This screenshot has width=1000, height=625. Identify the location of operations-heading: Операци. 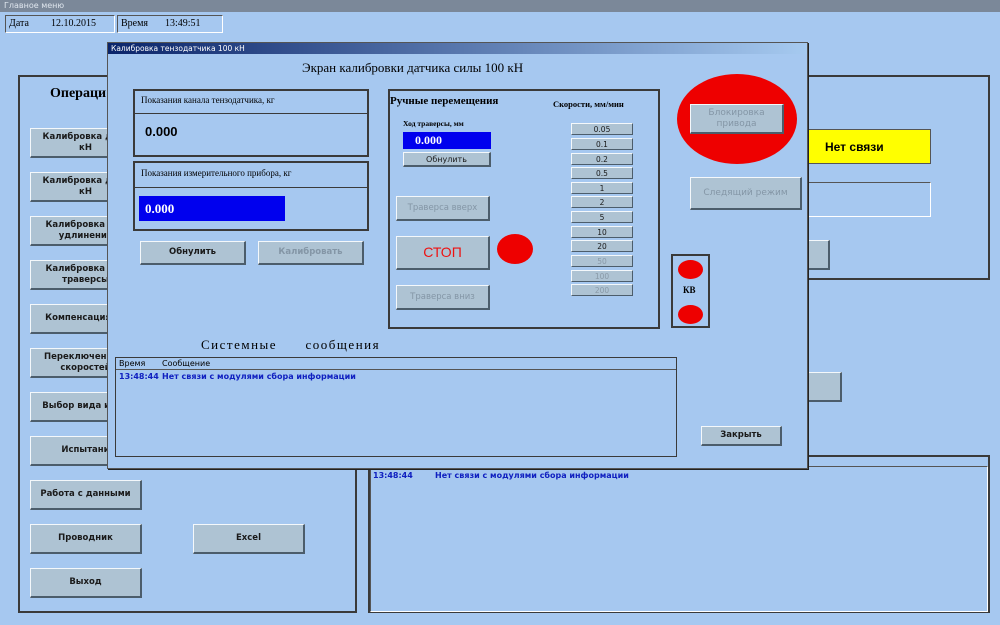
(78, 93).